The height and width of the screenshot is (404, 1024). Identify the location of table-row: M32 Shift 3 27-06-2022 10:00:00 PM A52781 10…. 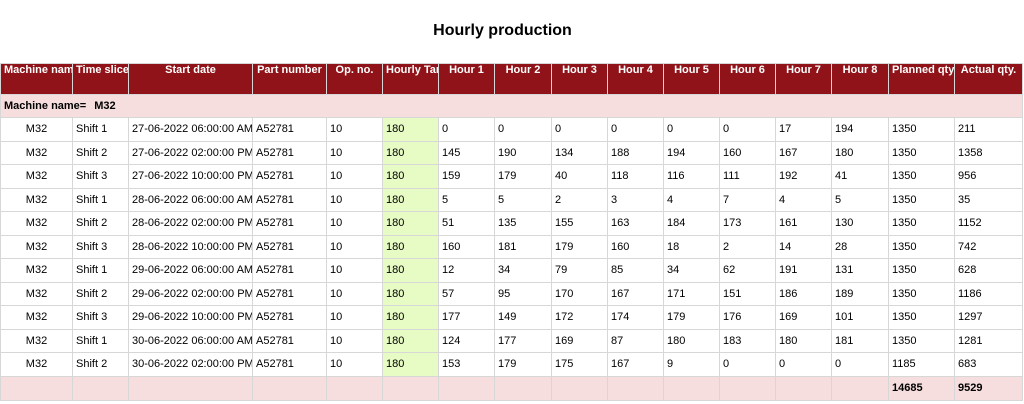
(511, 176).